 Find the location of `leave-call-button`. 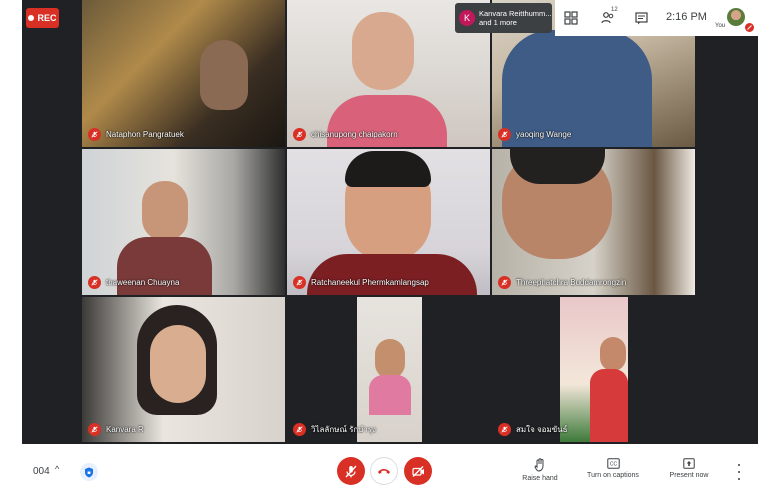

leave-call-button is located at coordinates (384, 471).